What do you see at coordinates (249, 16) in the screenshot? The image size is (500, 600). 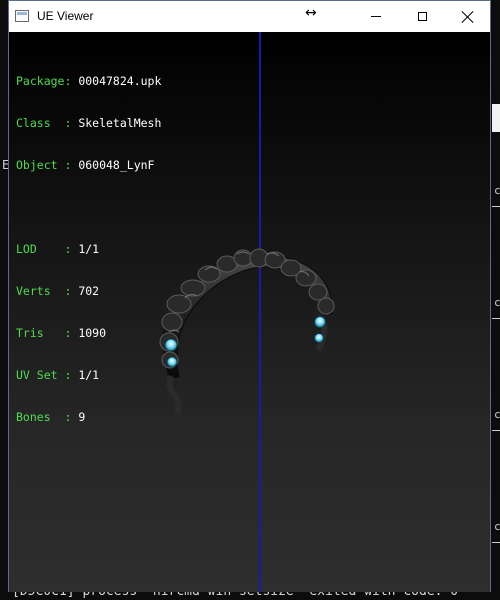 I see `title-bar: UE Viewer ↔` at bounding box center [249, 16].